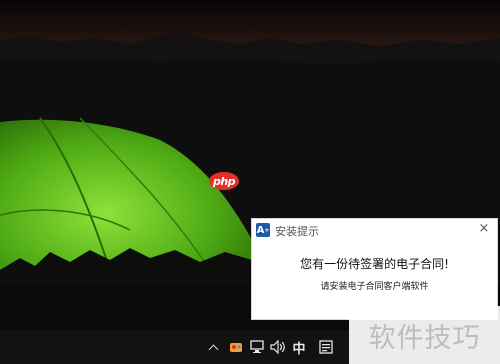 Image resolution: width=500 pixels, height=364 pixels. What do you see at coordinates (484, 229) in the screenshot?
I see `close-icon: ×` at bounding box center [484, 229].